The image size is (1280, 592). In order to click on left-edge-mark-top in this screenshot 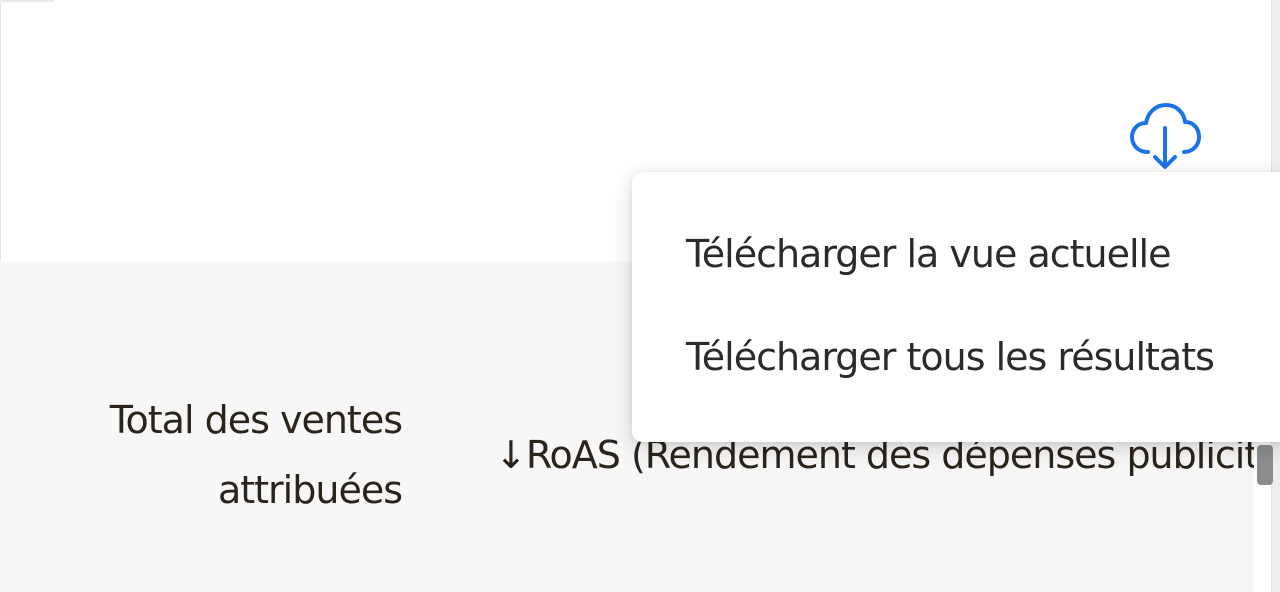, I will do `click(27, 1)`.